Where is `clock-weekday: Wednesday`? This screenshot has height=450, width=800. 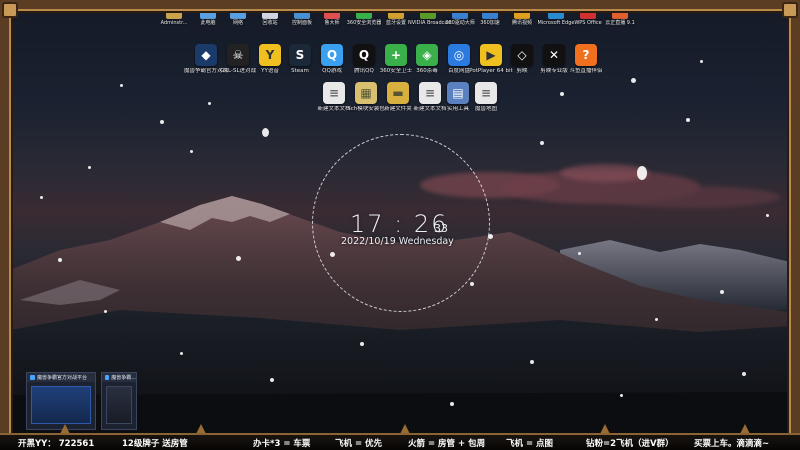 clock-weekday: Wednesday is located at coordinates (426, 241).